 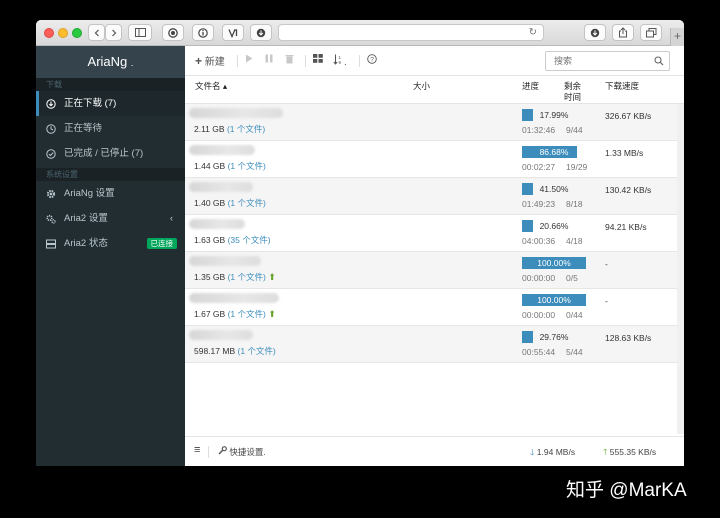 What do you see at coordinates (242, 452) in the screenshot?
I see `quick-settings-button: 快捷设置.` at bounding box center [242, 452].